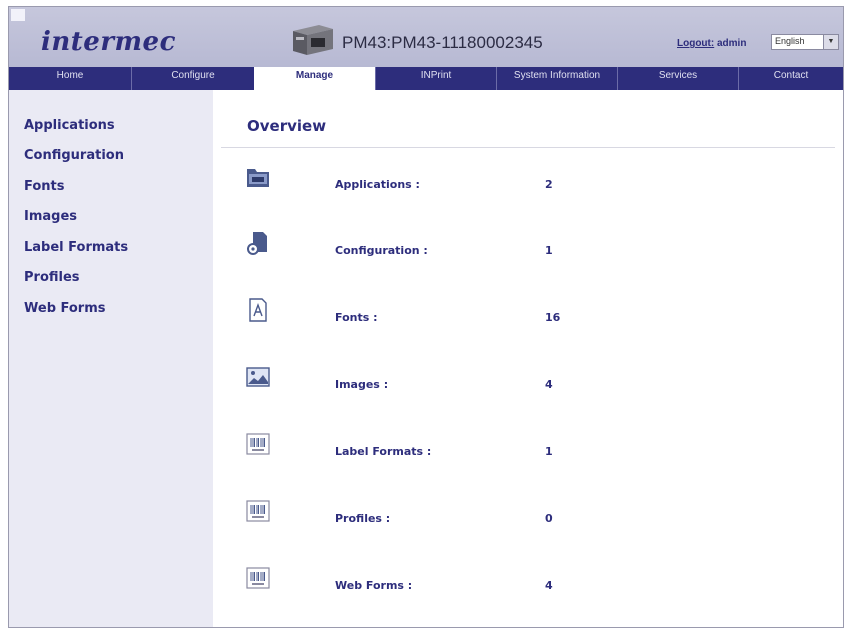 This screenshot has width=854, height=632. I want to click on images-label: Images :, so click(362, 384).